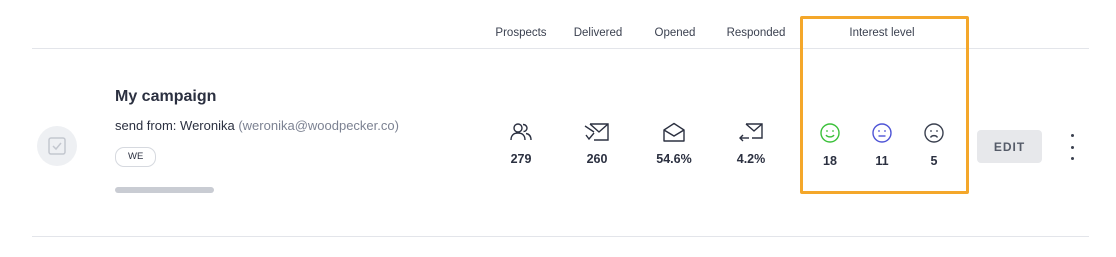 The height and width of the screenshot is (257, 1116). What do you see at coordinates (521, 159) in the screenshot?
I see `stat-prospects-value: 279` at bounding box center [521, 159].